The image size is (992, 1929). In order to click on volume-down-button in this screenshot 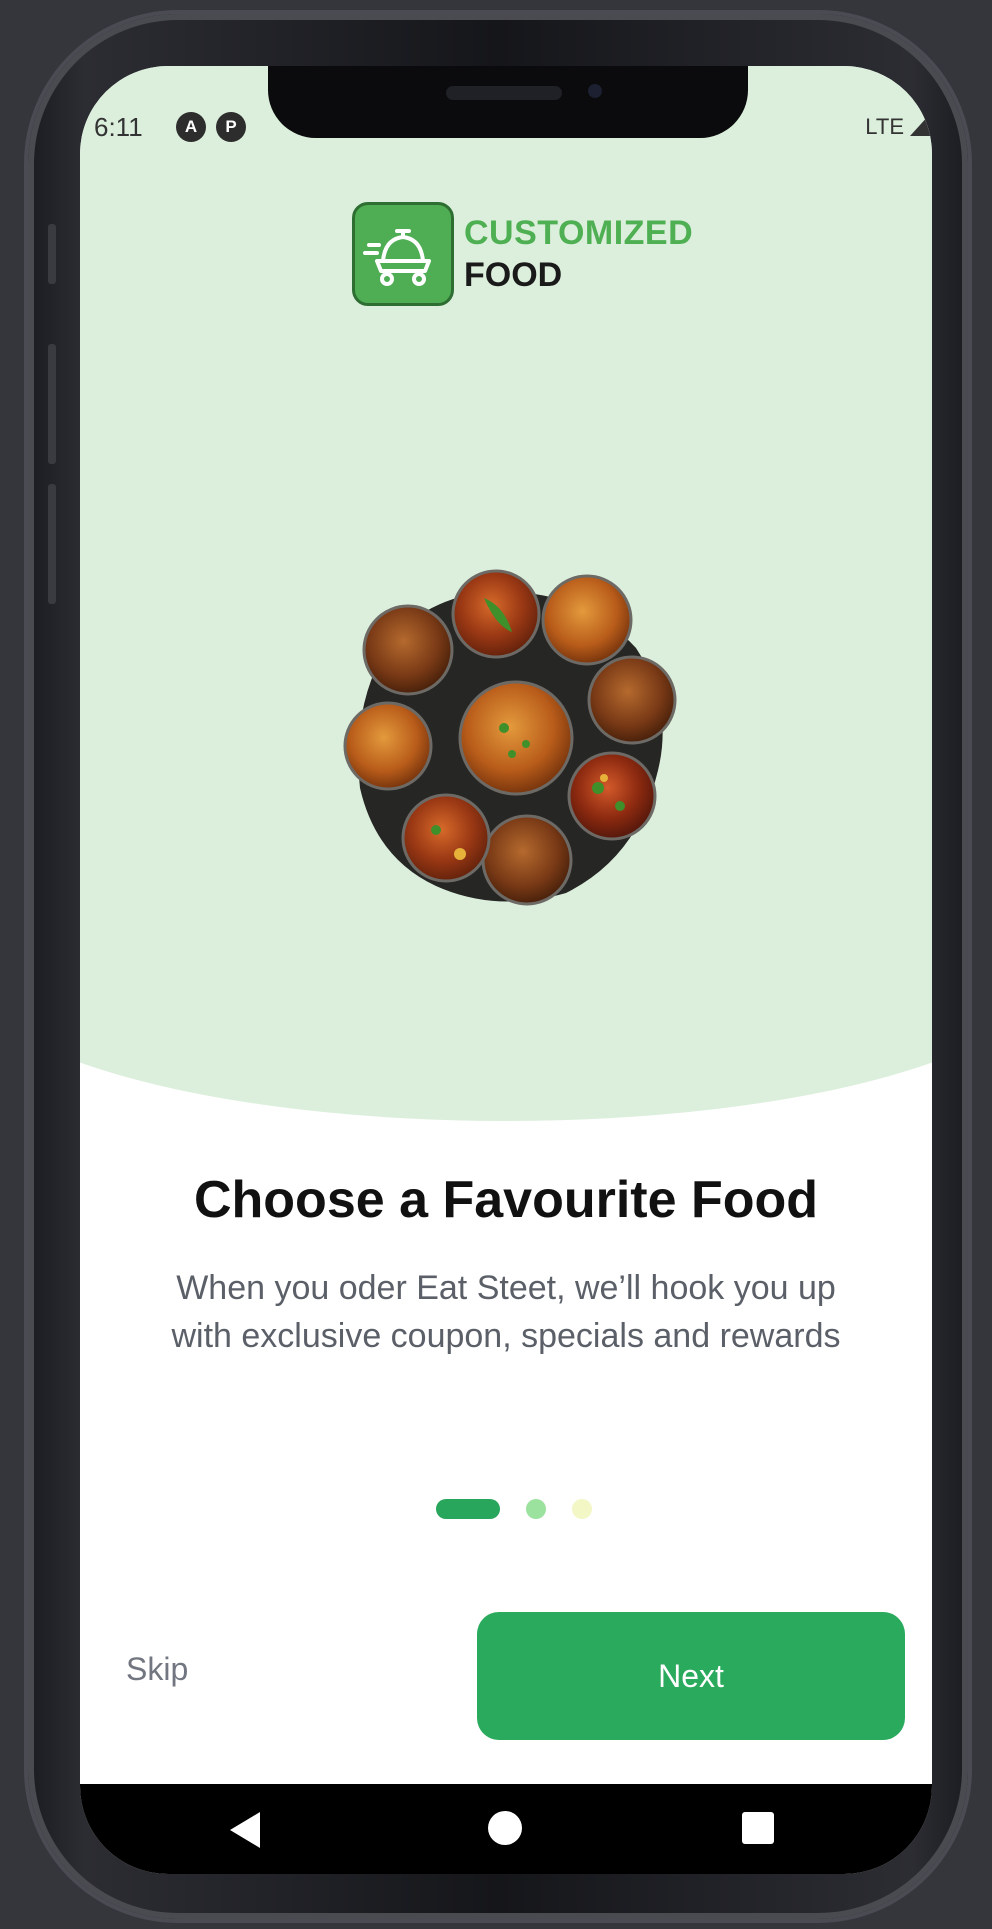, I will do `click(52, 544)`.